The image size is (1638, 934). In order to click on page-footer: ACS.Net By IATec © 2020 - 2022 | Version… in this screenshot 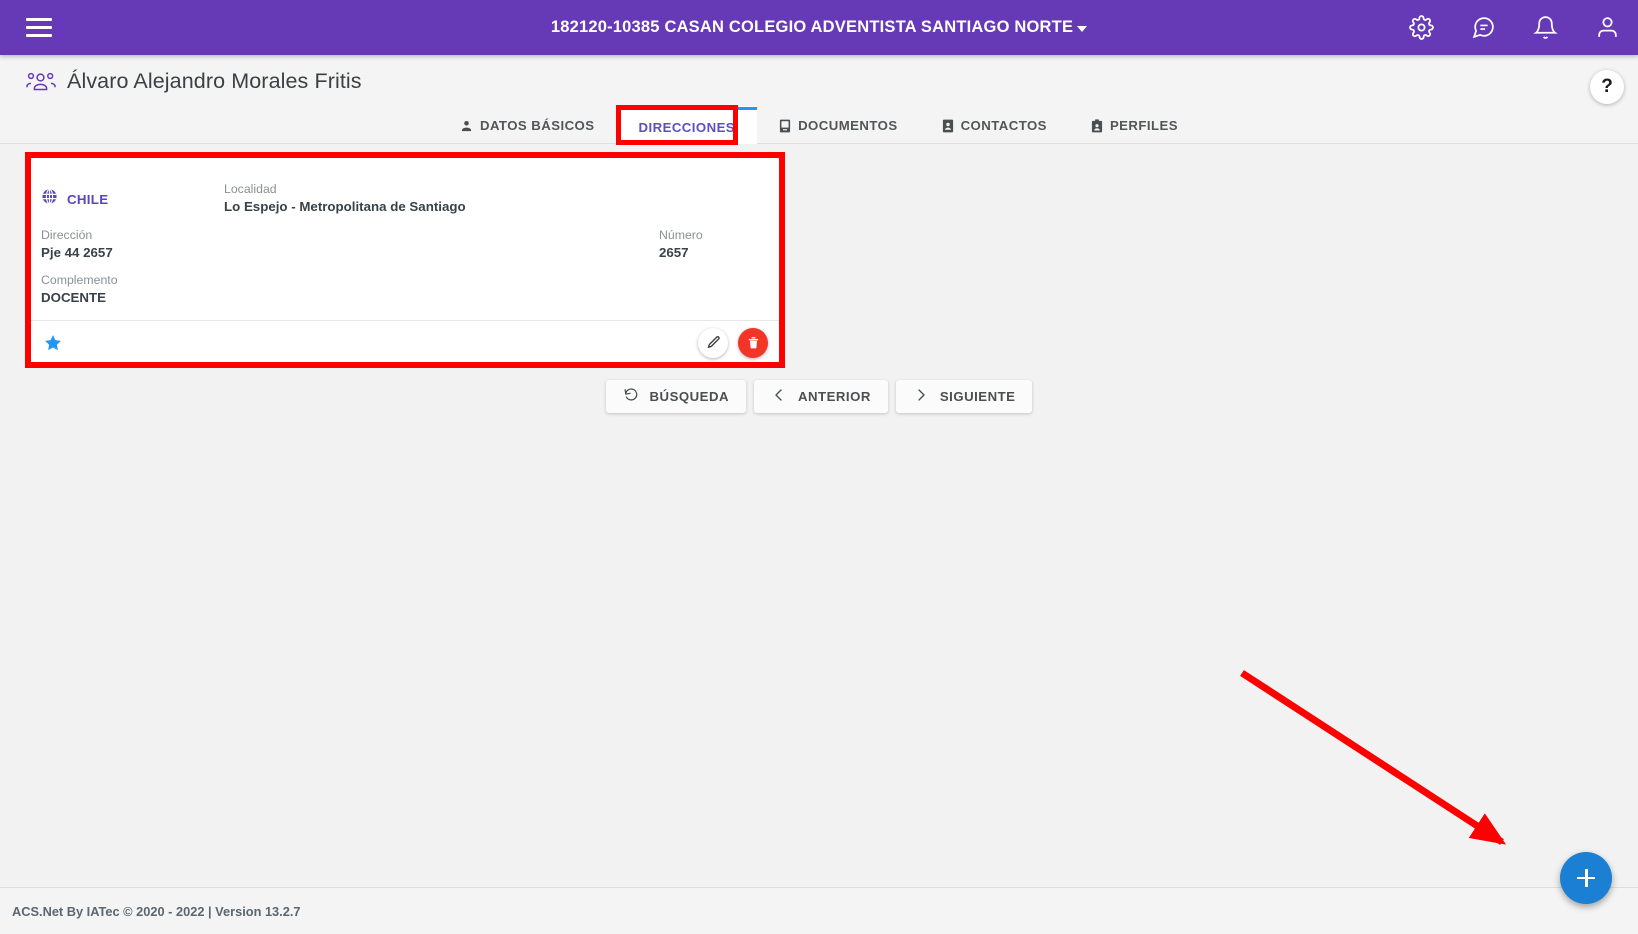, I will do `click(819, 910)`.